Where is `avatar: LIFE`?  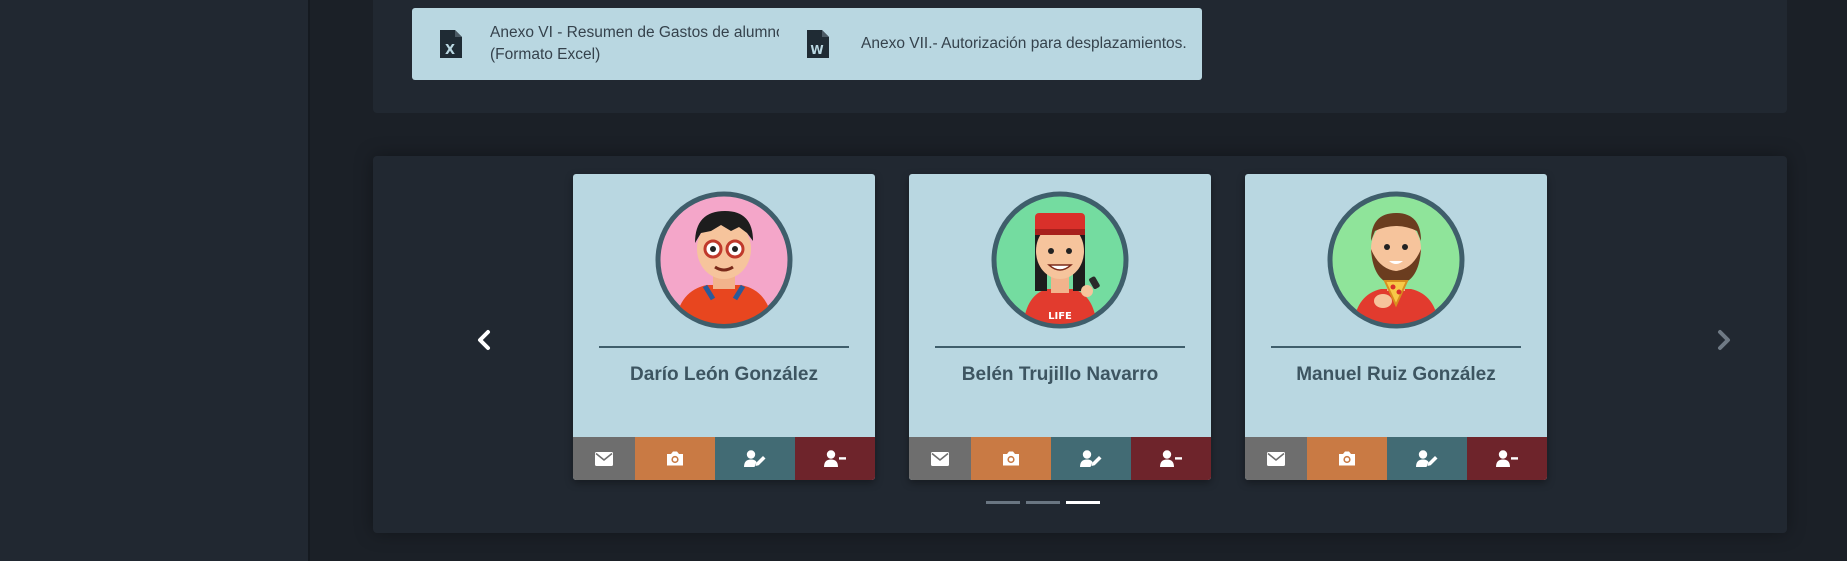
avatar: LIFE is located at coordinates (1060, 260).